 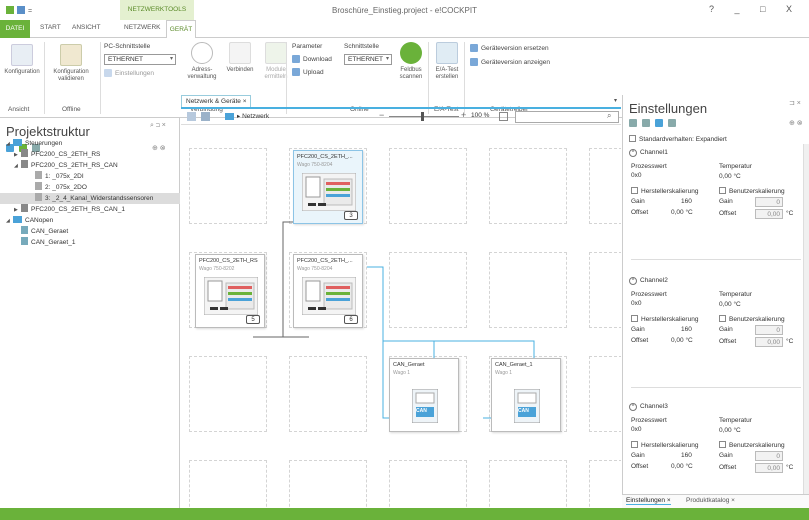 I want to click on prozesswert-value: 0x0, so click(x=636, y=303).